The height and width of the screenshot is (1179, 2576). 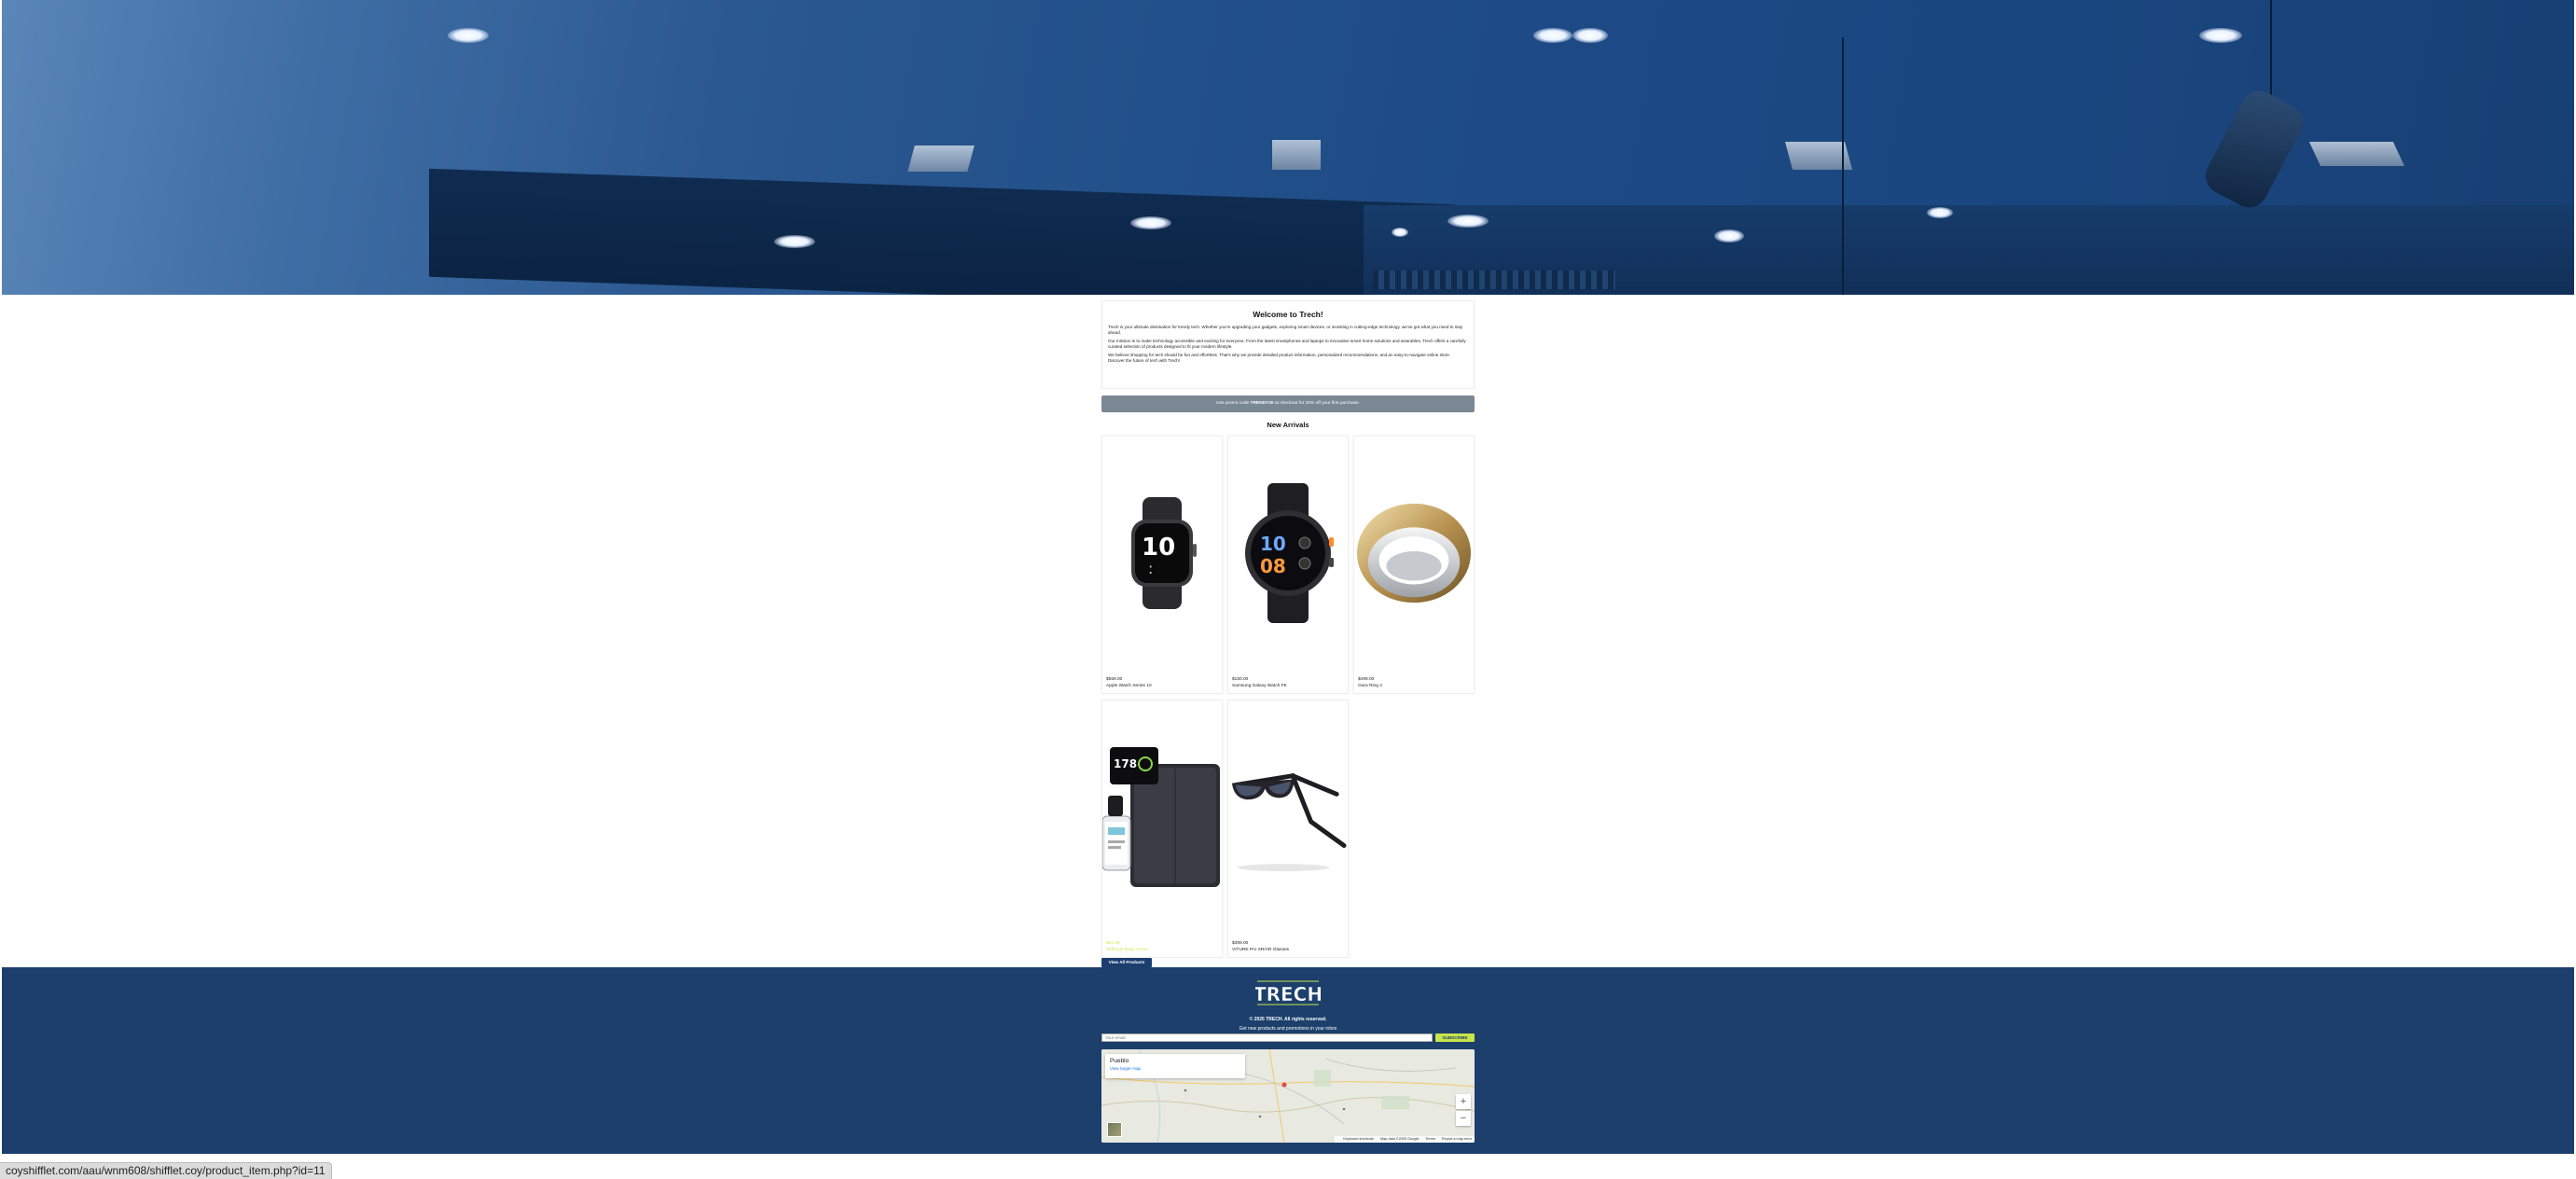 What do you see at coordinates (1457, 1139) in the screenshot?
I see `report-error-link: Report a map error` at bounding box center [1457, 1139].